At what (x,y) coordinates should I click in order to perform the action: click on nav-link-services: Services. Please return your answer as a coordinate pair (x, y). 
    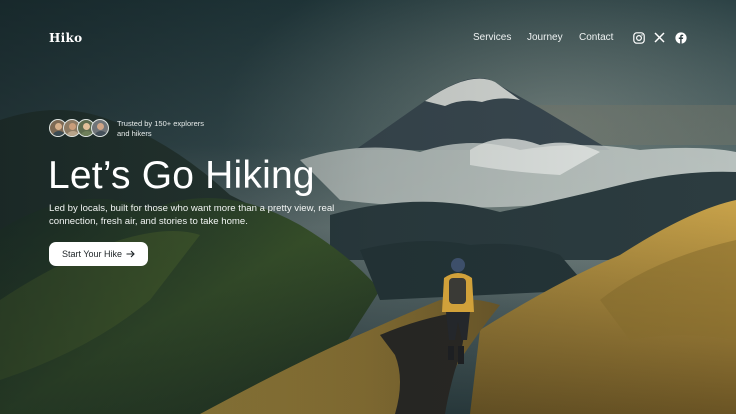
    Looking at the image, I should click on (492, 37).